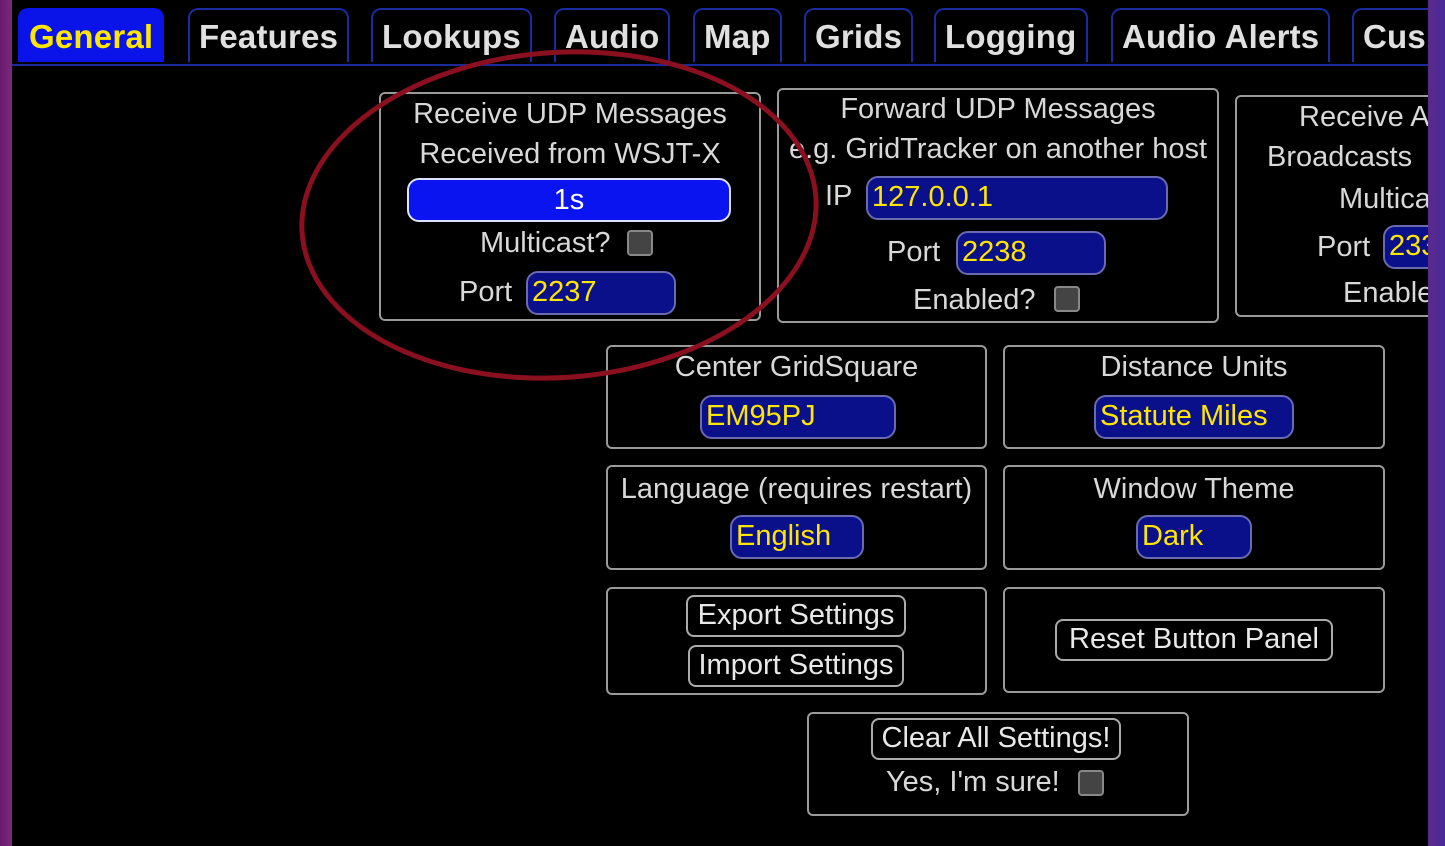 This screenshot has height=846, width=1445. Describe the element at coordinates (796, 641) in the screenshot. I see `settings-io-panel: Export Settings Import Settings` at that location.